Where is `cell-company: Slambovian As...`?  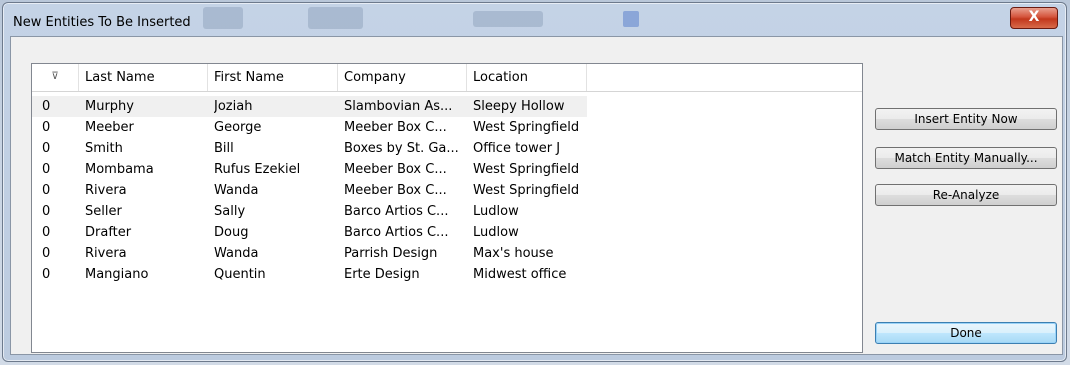 cell-company: Slambovian As... is located at coordinates (398, 106).